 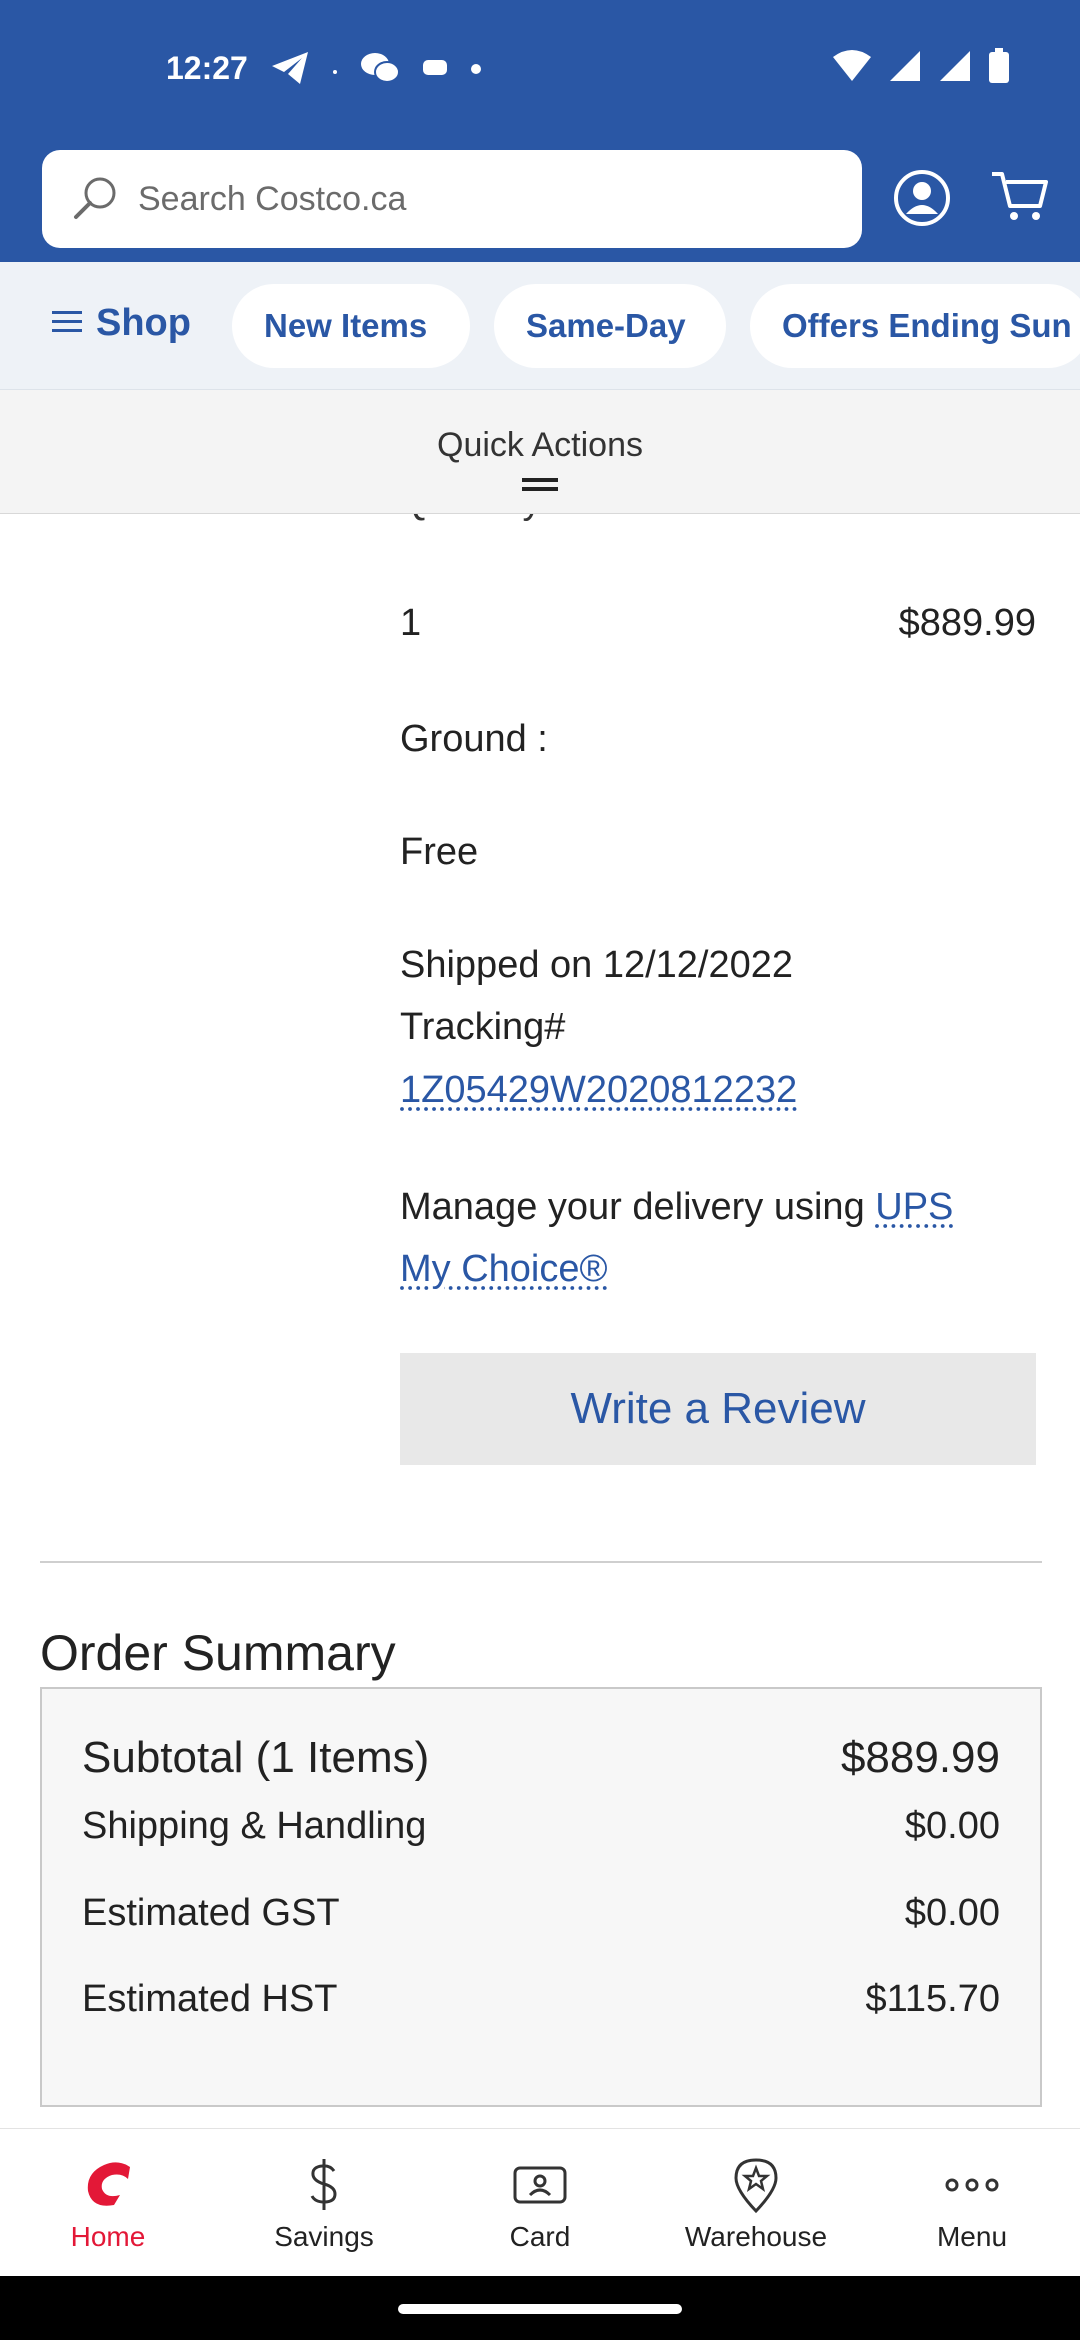 What do you see at coordinates (272, 198) in the screenshot?
I see `search-placeholder: Search Costco.ca` at bounding box center [272, 198].